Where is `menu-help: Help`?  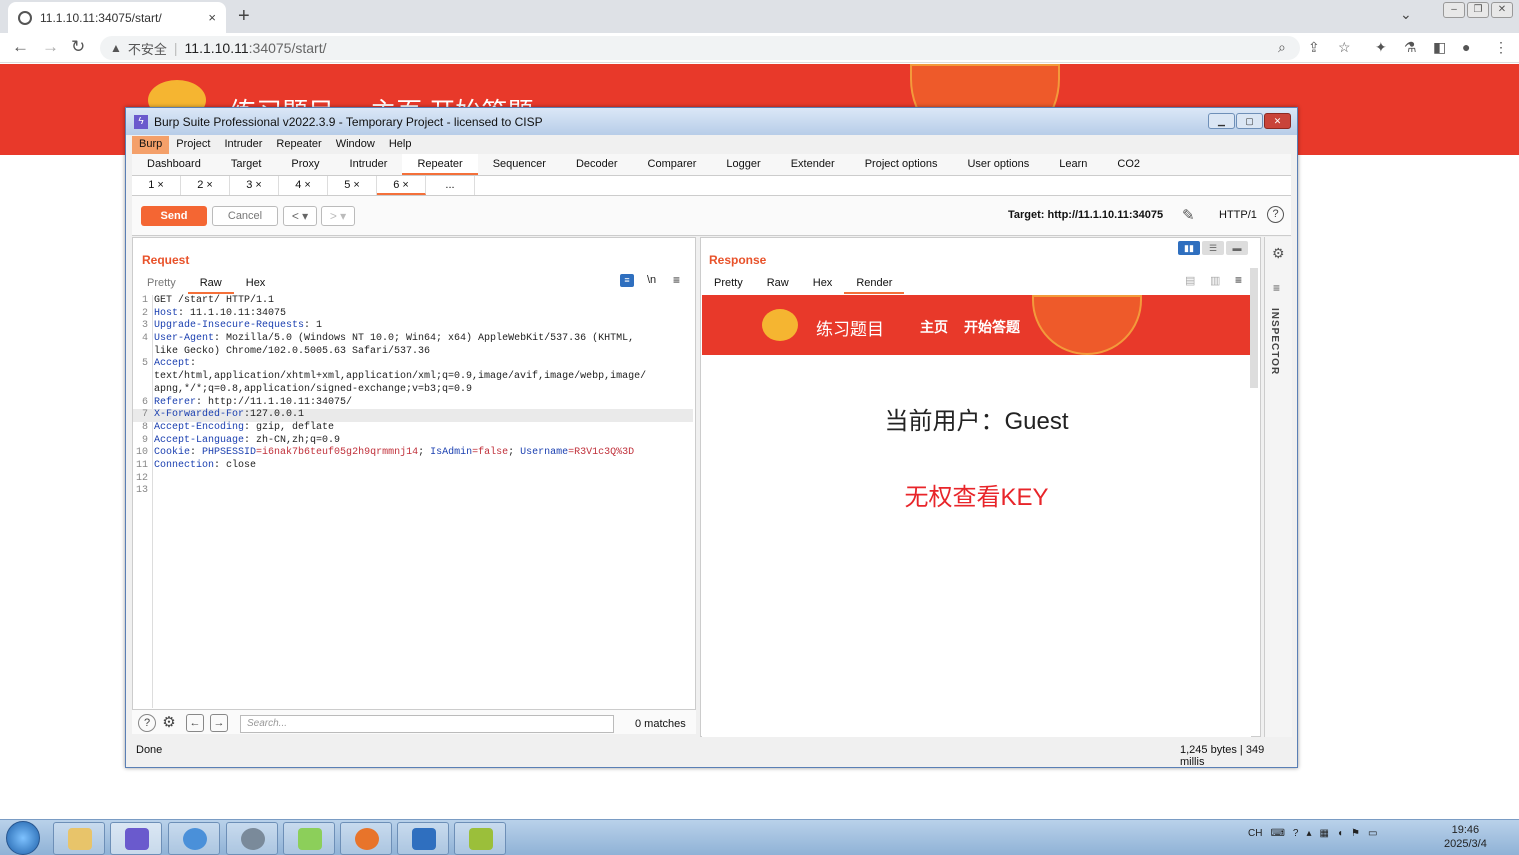 menu-help: Help is located at coordinates (400, 145).